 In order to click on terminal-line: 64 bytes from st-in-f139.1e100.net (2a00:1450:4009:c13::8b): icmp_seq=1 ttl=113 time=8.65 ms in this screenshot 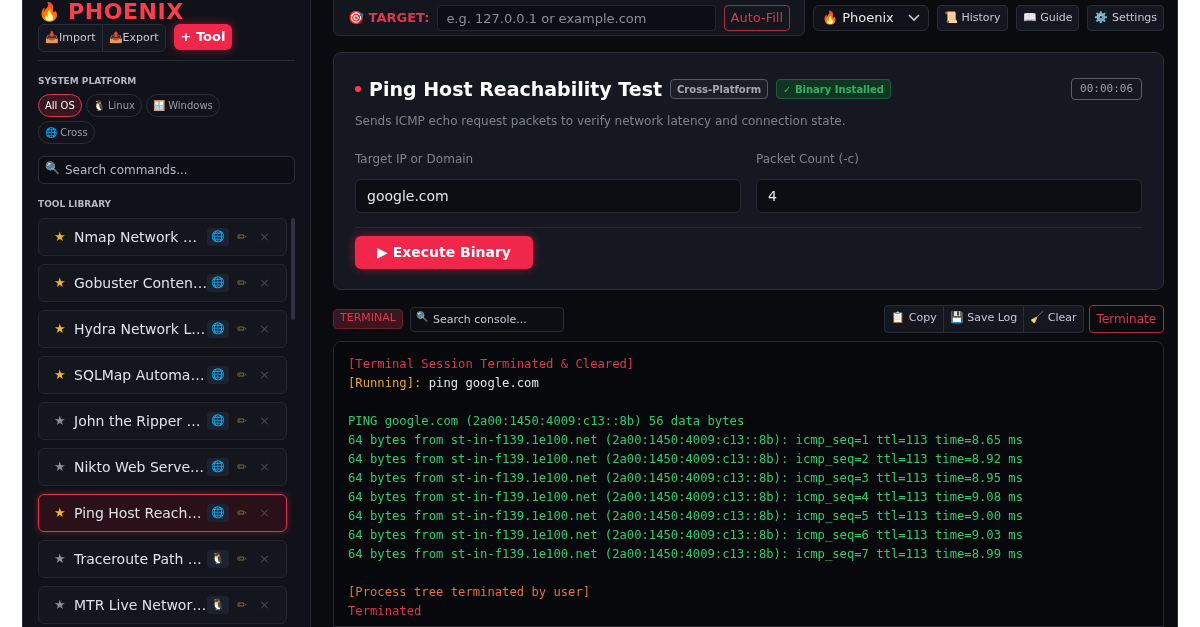, I will do `click(686, 440)`.